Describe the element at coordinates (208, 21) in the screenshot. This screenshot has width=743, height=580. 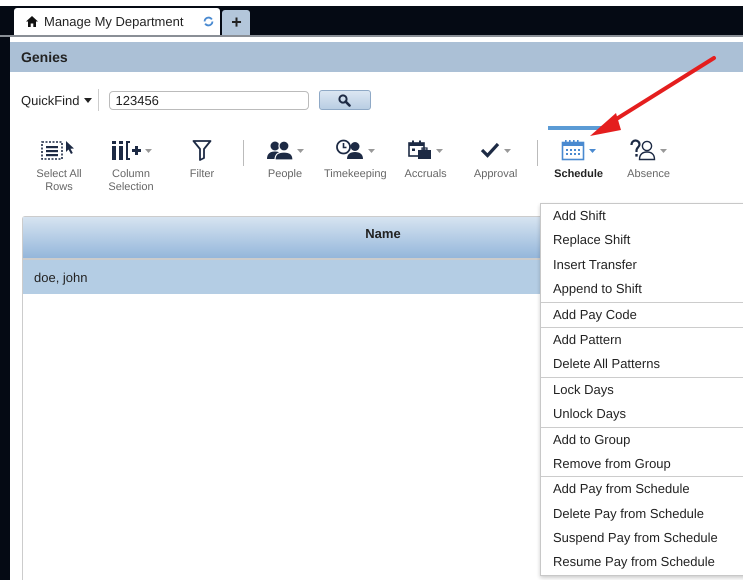
I see `refresh-icon` at that location.